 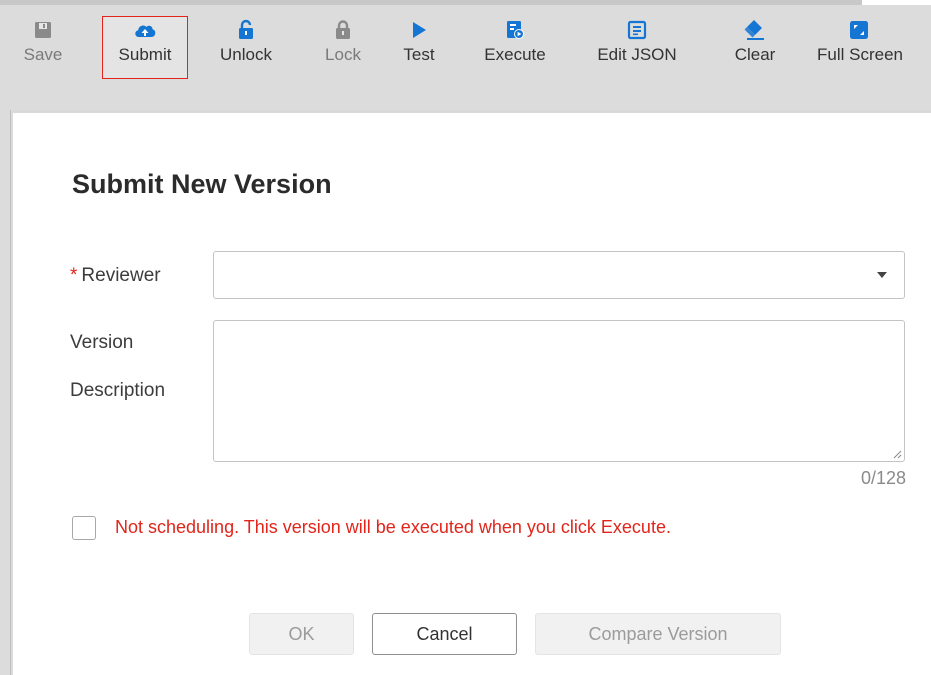 What do you see at coordinates (343, 30) in the screenshot?
I see `lock-icon` at bounding box center [343, 30].